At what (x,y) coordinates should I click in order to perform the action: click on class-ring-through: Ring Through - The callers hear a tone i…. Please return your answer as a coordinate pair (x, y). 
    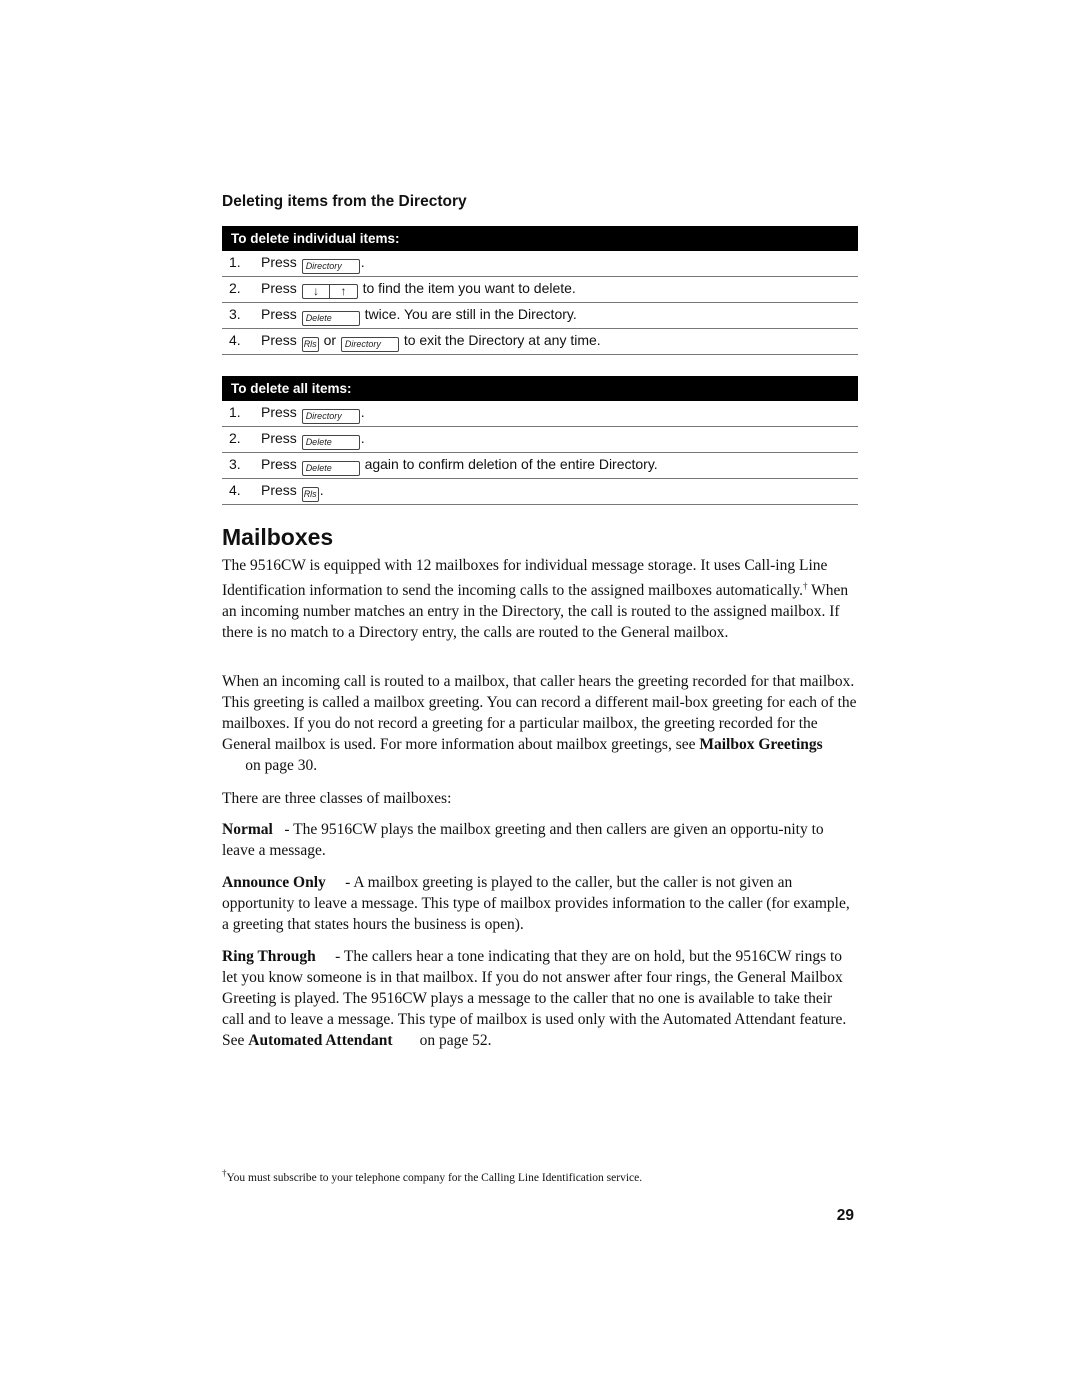
    Looking at the image, I should click on (540, 998).